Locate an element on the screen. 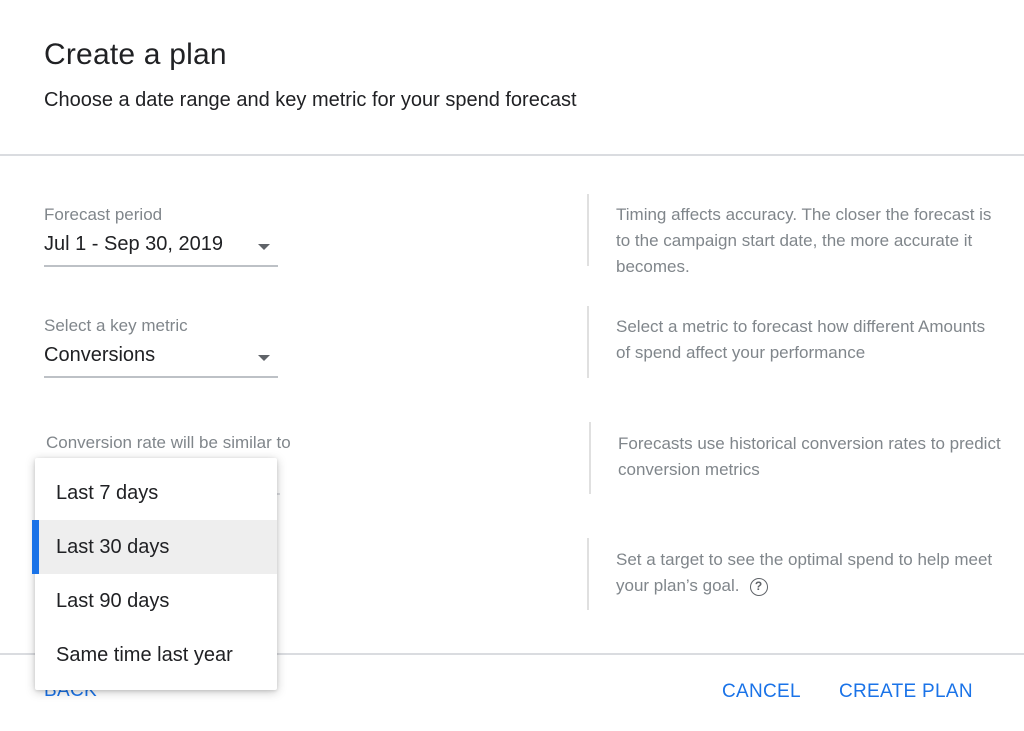 The image size is (1024, 731). key-metric-select: Conversions is located at coordinates (161, 359).